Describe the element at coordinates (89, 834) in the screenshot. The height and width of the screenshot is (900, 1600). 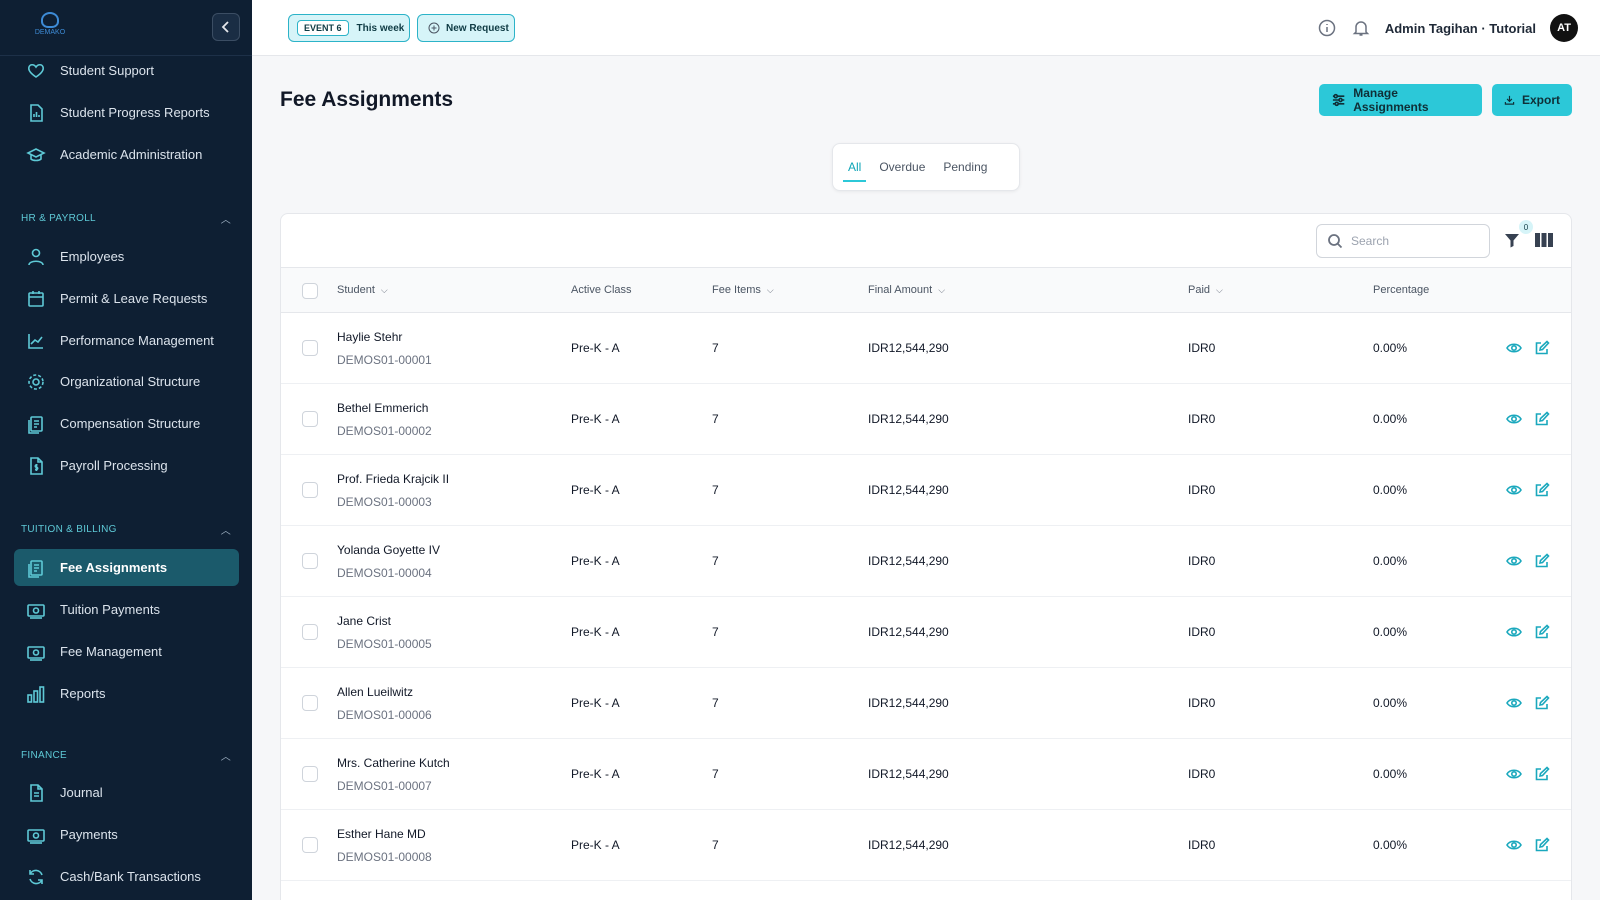
I see `sidebar-item-label: Payments` at that location.